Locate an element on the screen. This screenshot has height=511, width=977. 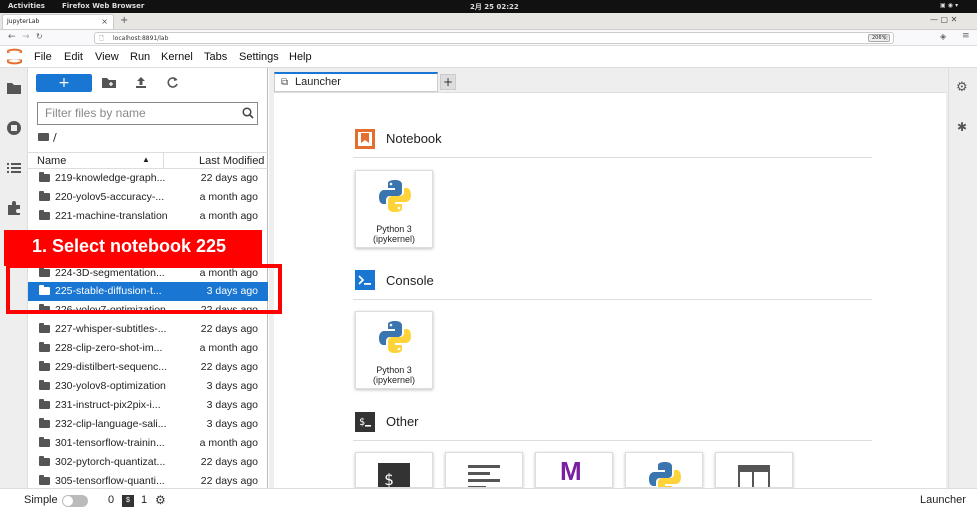
list-item: 232-clip-language-sali... 3 days ago is located at coordinates (148, 424).